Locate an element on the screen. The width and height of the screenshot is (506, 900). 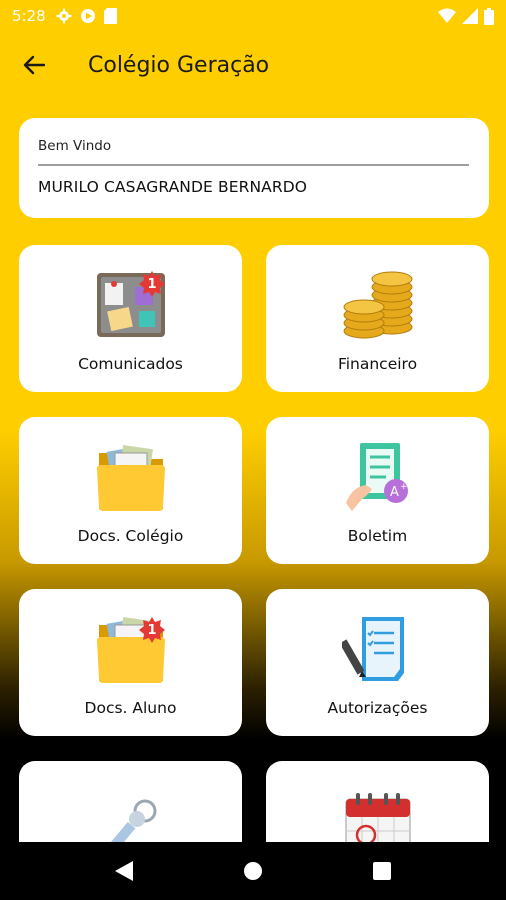
app-bar: Colégio Geração is located at coordinates (253, 65).